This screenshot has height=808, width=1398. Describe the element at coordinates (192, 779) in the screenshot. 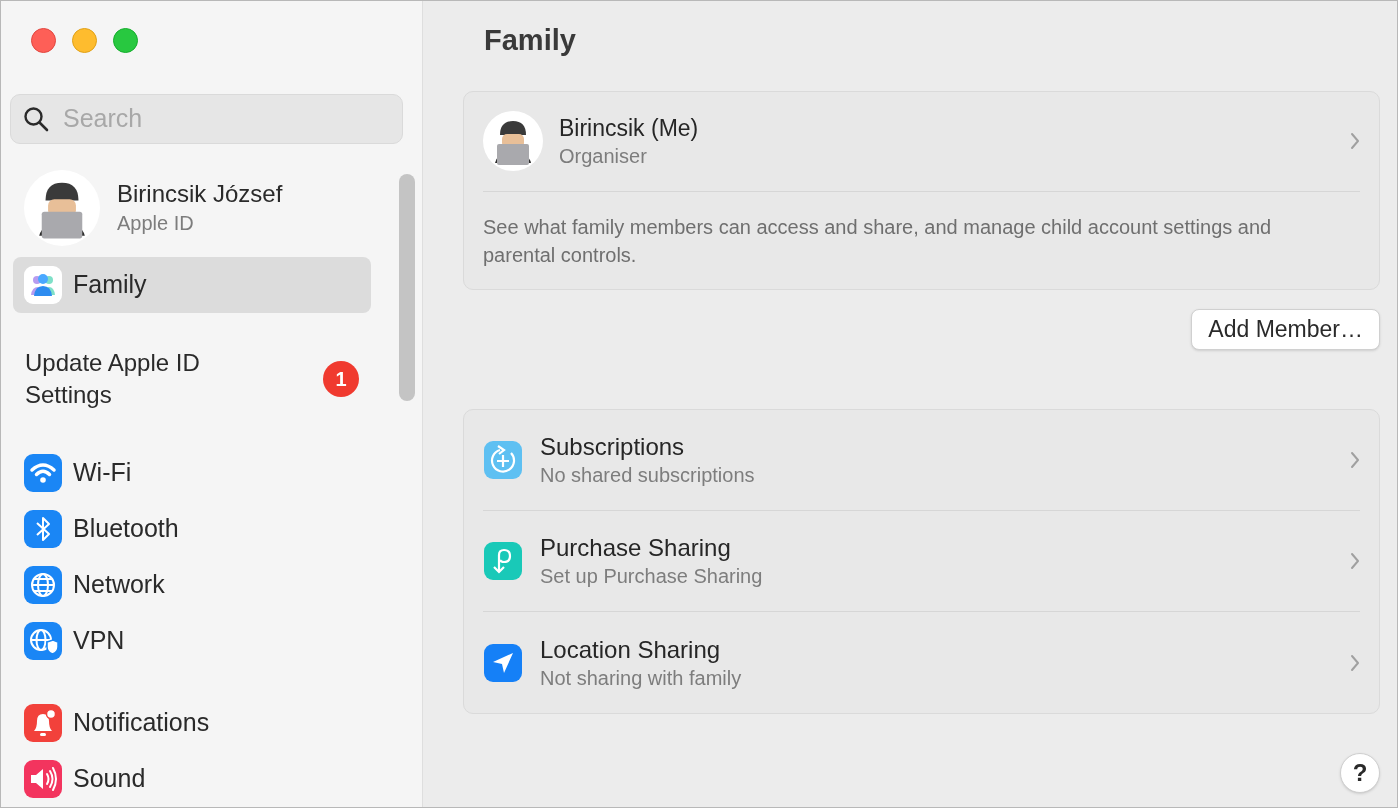

I see `sidebar-item: Sound` at that location.